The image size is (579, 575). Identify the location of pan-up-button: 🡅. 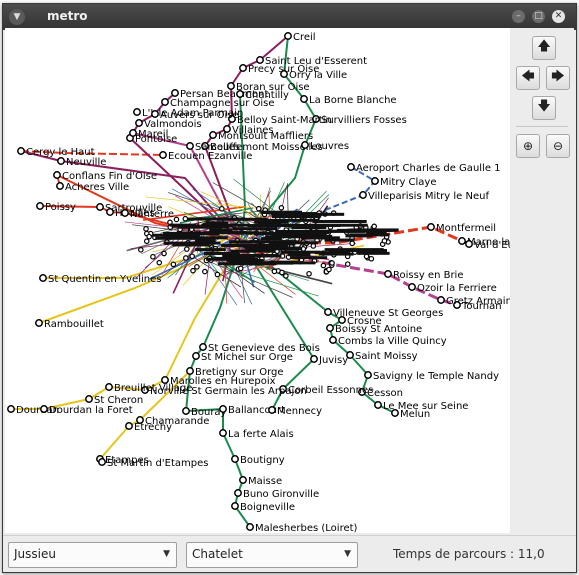
(544, 48).